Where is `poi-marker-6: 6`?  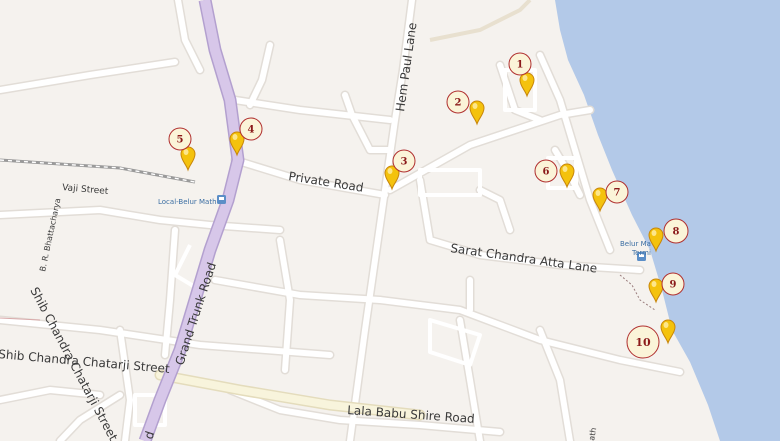
poi-marker-6: 6 is located at coordinates (554, 174).